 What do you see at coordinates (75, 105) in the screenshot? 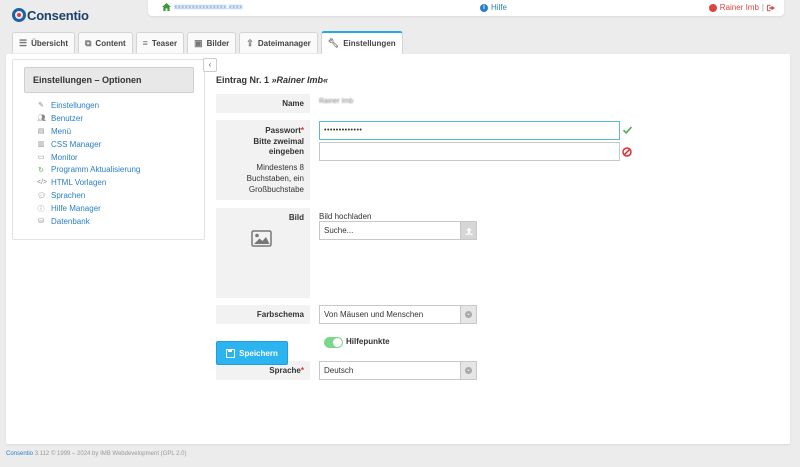
I see `sidebar-item-label: Einstellungen` at bounding box center [75, 105].